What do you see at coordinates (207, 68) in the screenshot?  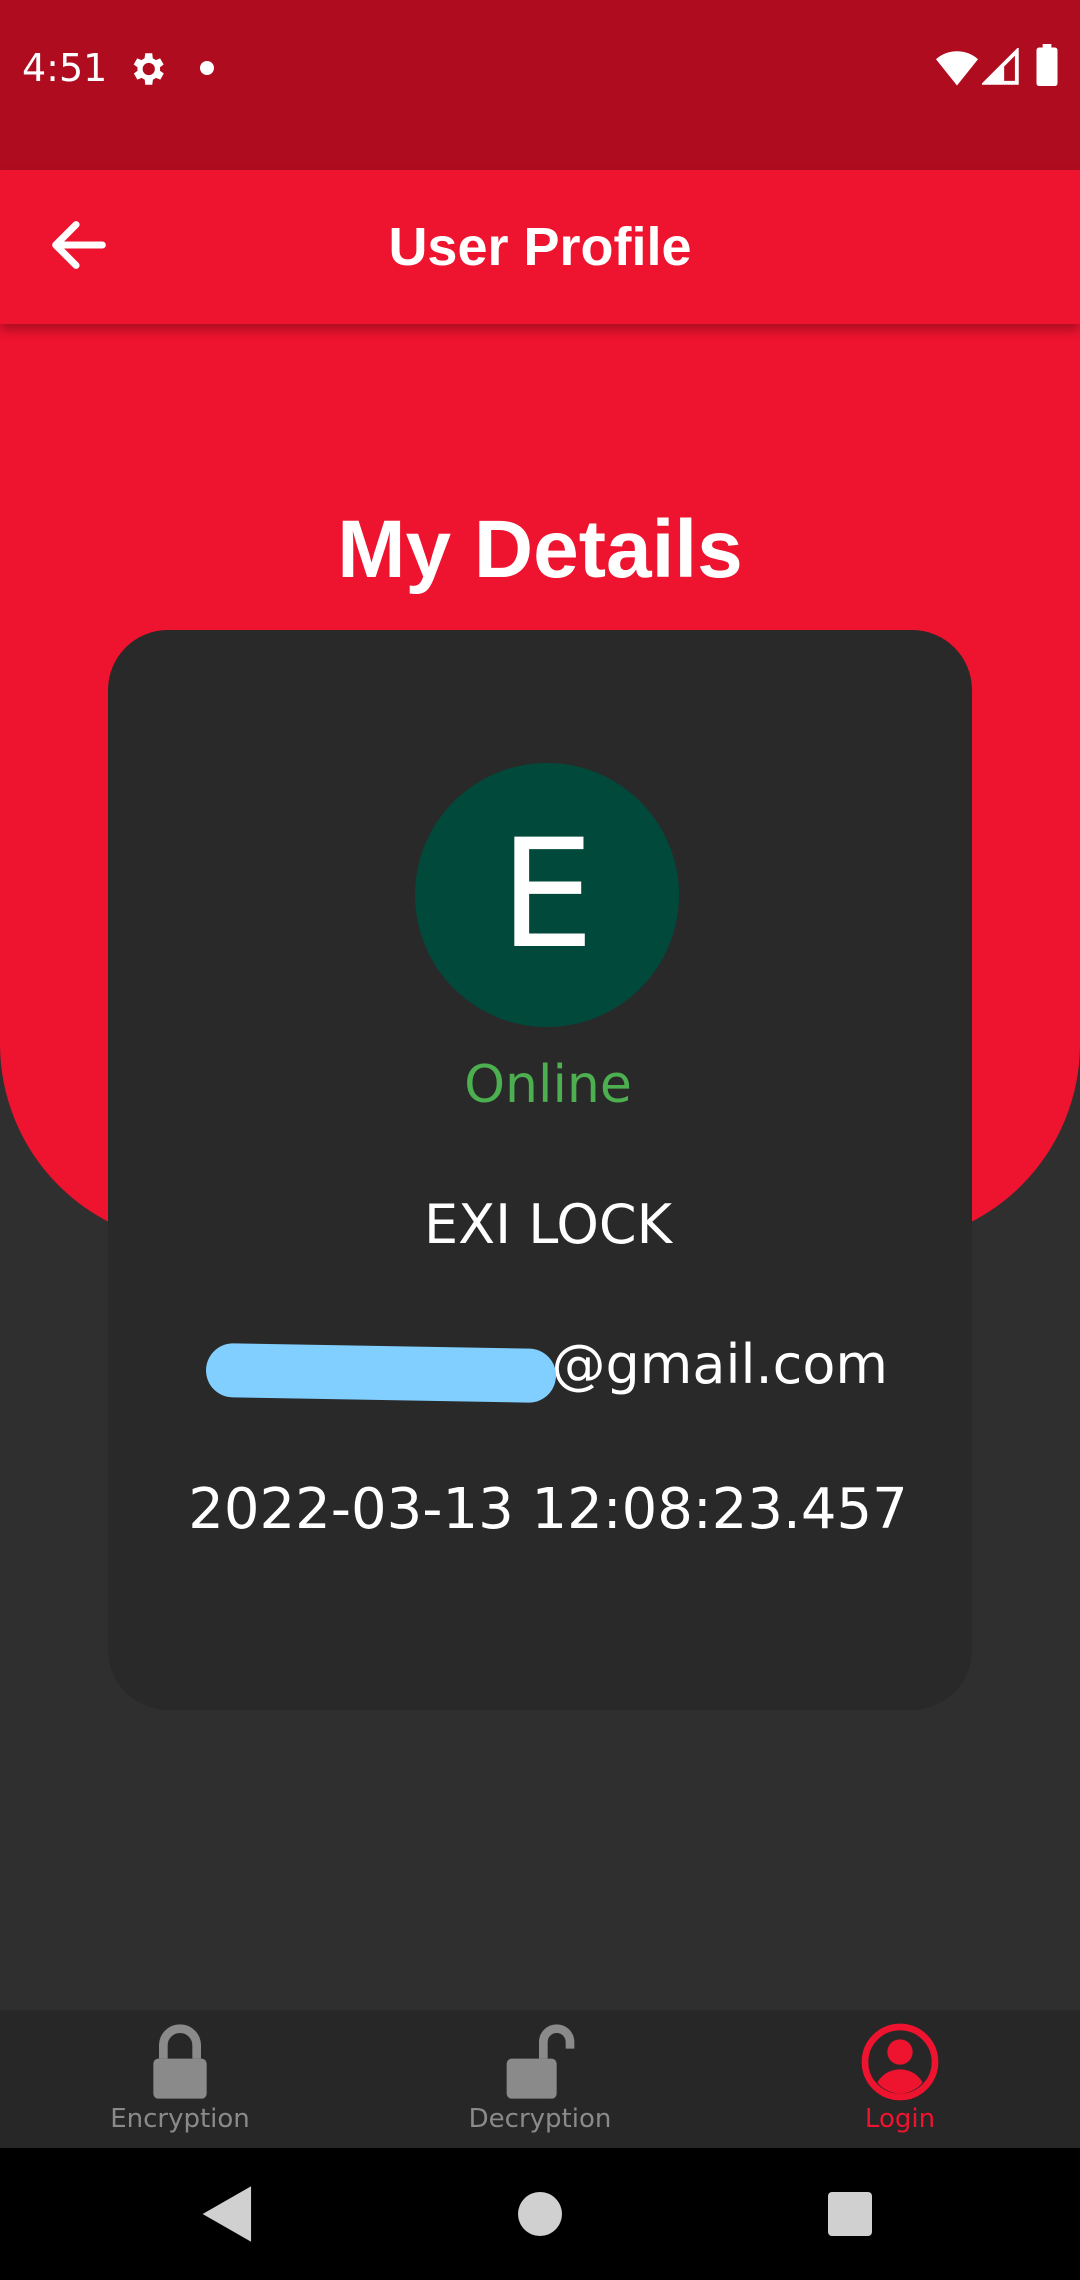 I see `notification-dot` at bounding box center [207, 68].